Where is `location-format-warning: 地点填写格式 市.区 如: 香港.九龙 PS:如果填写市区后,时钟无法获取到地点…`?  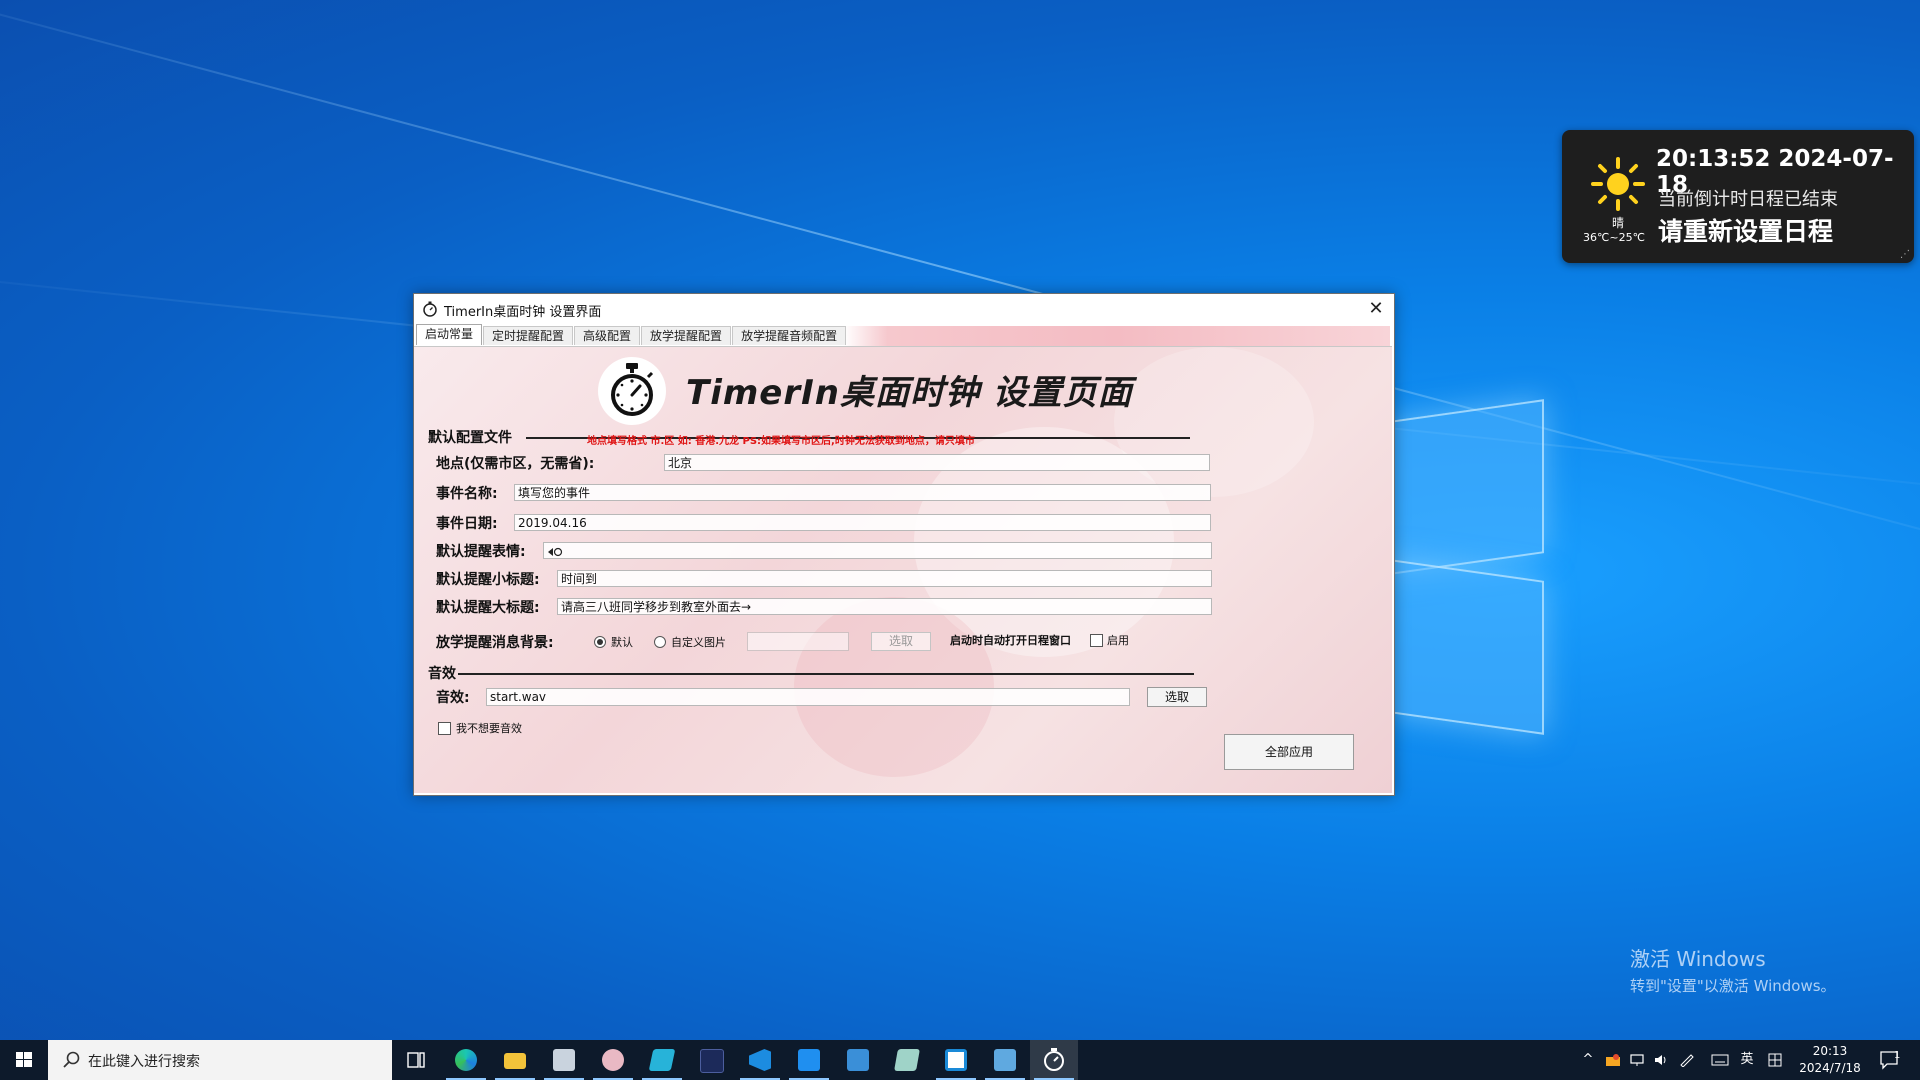
location-format-warning: 地点填写格式 市.区 如: 香港.九龙 PS:如果填写市区后,时钟无法获取到地点… is located at coordinates (781, 441).